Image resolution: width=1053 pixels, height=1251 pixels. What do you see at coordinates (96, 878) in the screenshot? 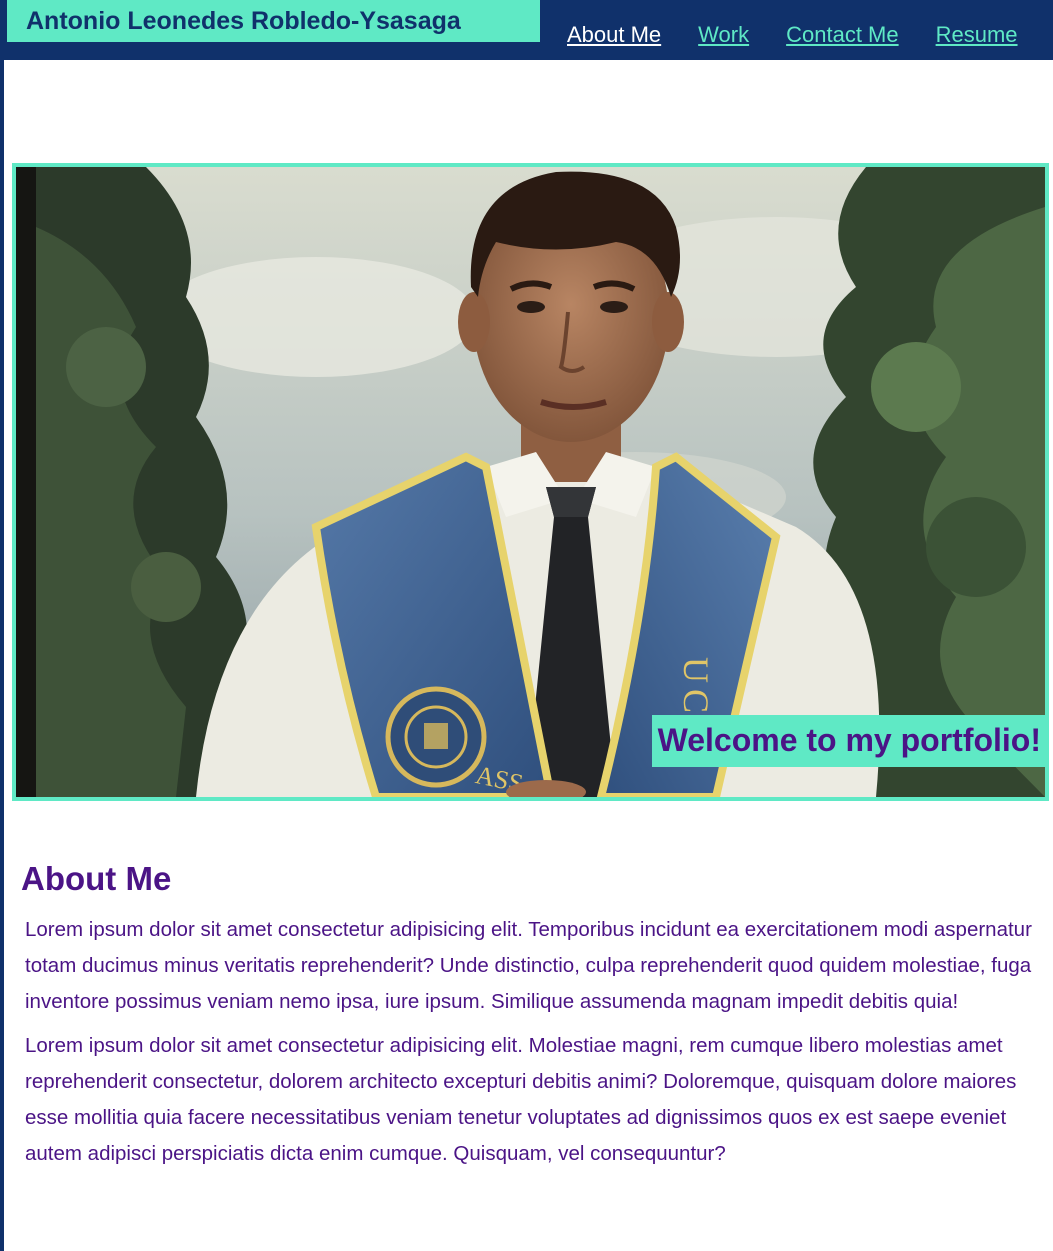
I see `about-me-heading: About Me` at bounding box center [96, 878].